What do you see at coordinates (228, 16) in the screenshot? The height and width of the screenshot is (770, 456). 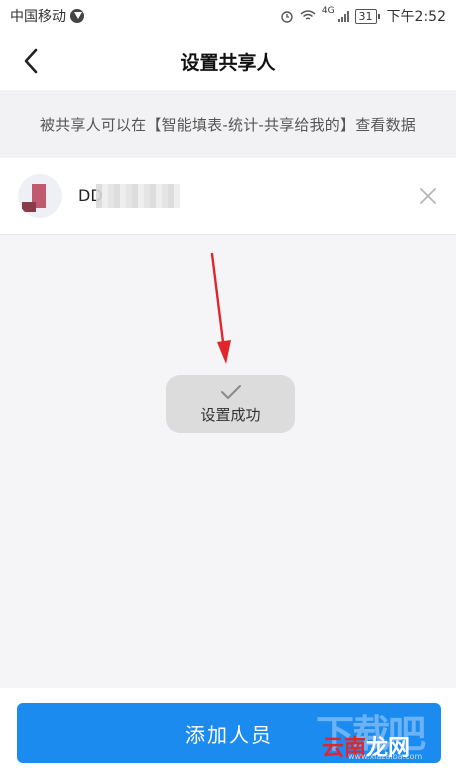 I see `status-bar: 中国移动 4G 31 下午2:52` at bounding box center [228, 16].